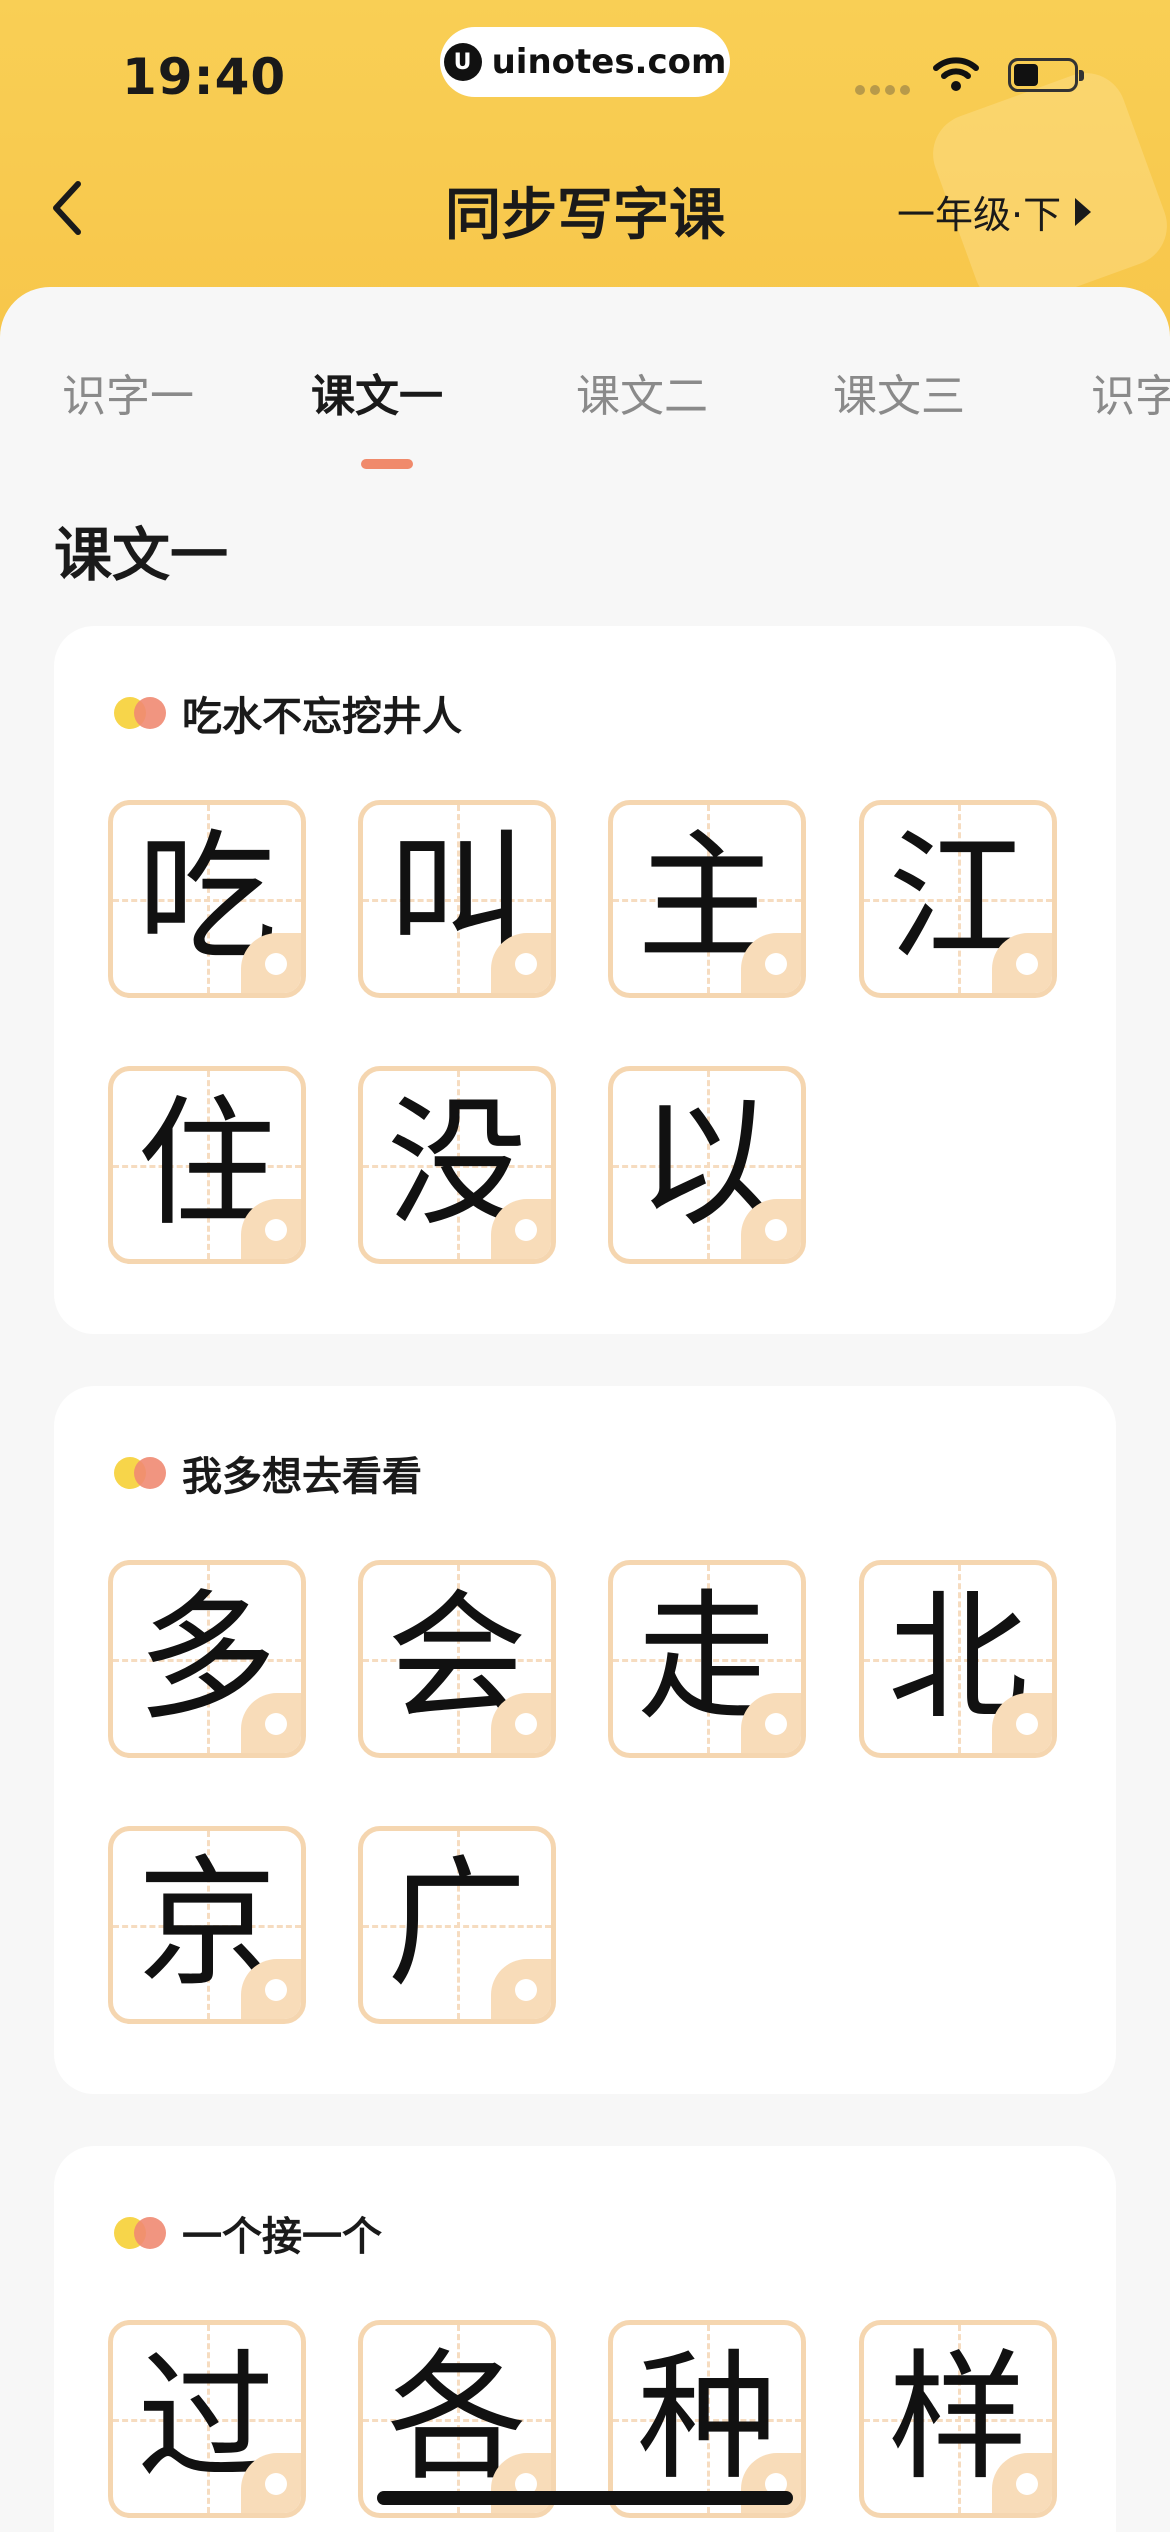  I want to click on triangle-right-icon, so click(1083, 211).